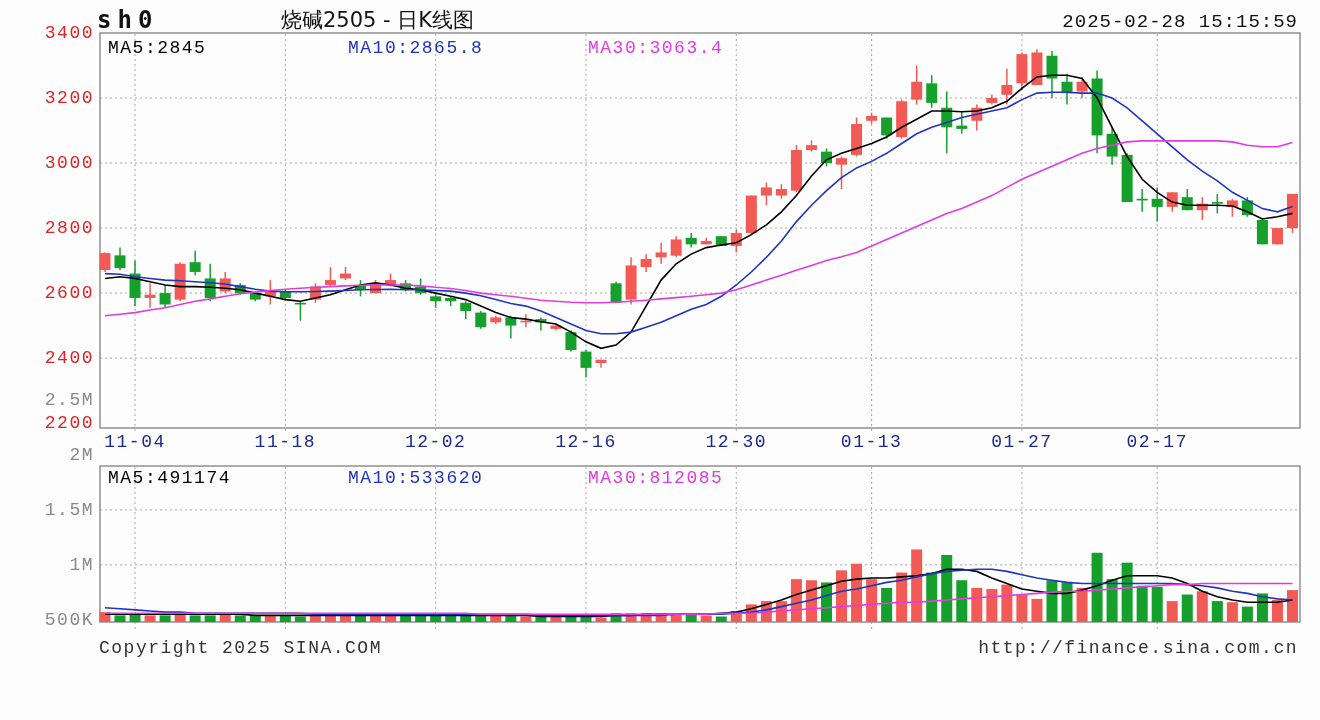 This screenshot has width=1320, height=720. What do you see at coordinates (170, 478) in the screenshot?
I see `moving-average-label: MA5:491174` at bounding box center [170, 478].